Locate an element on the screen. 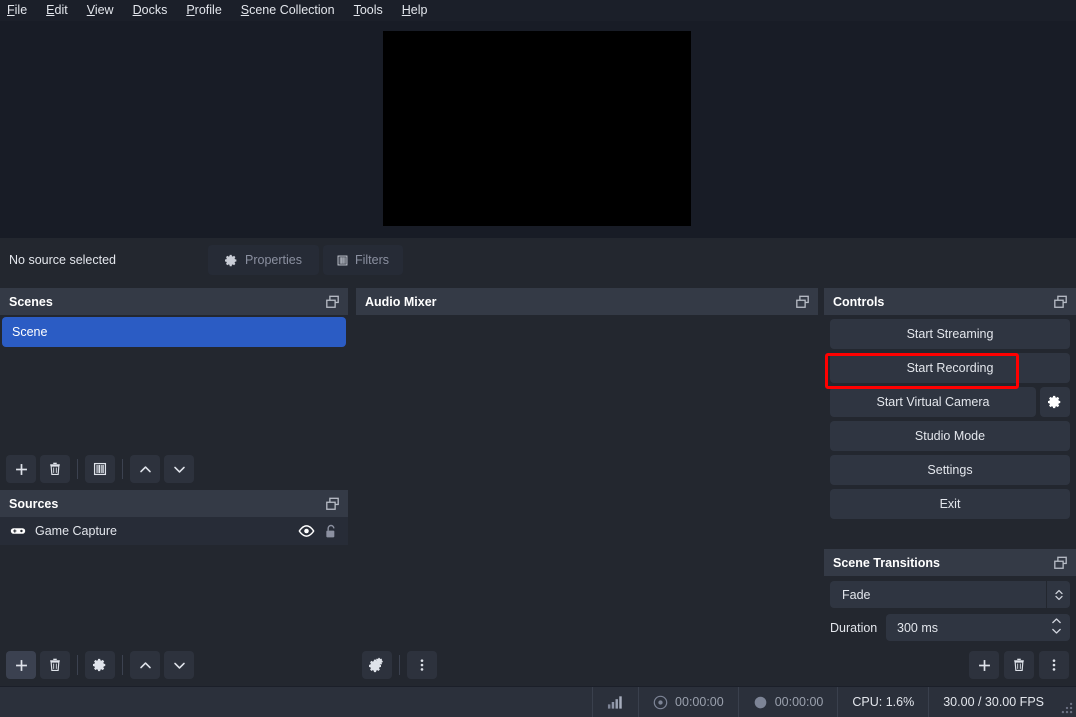 This screenshot has width=1076, height=717. signal-bars-icon is located at coordinates (614, 702).